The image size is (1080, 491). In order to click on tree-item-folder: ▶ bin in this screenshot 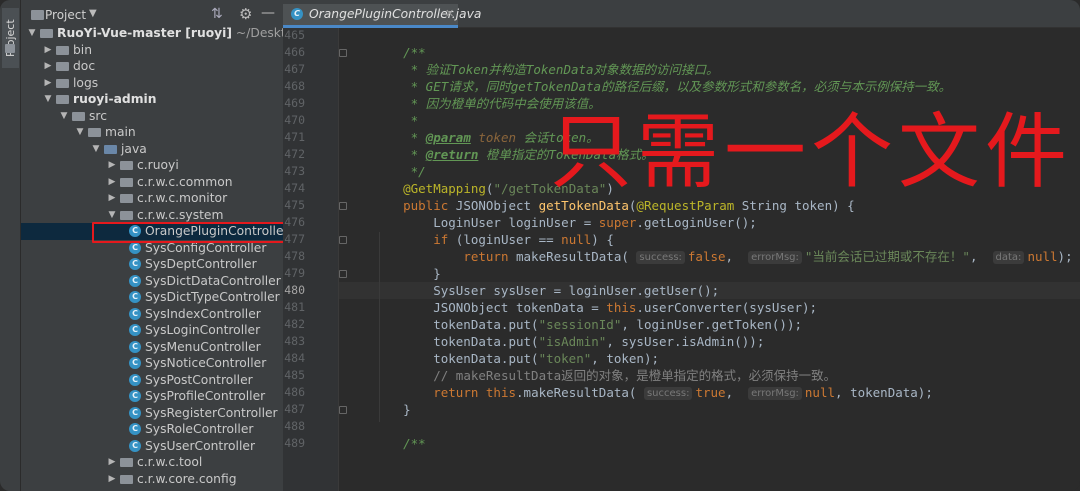, I will do `click(152, 50)`.